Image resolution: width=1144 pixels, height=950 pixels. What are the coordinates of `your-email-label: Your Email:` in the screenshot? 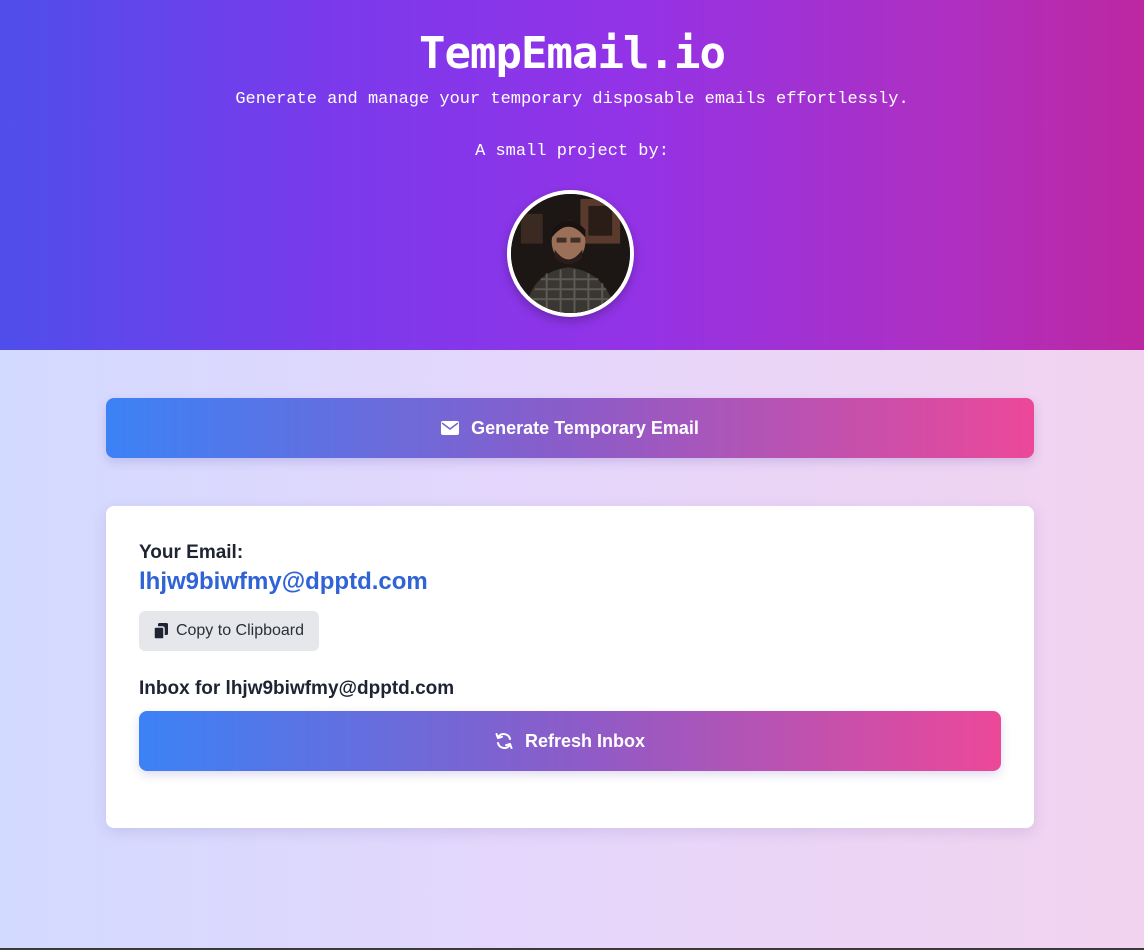 It's located at (191, 552).